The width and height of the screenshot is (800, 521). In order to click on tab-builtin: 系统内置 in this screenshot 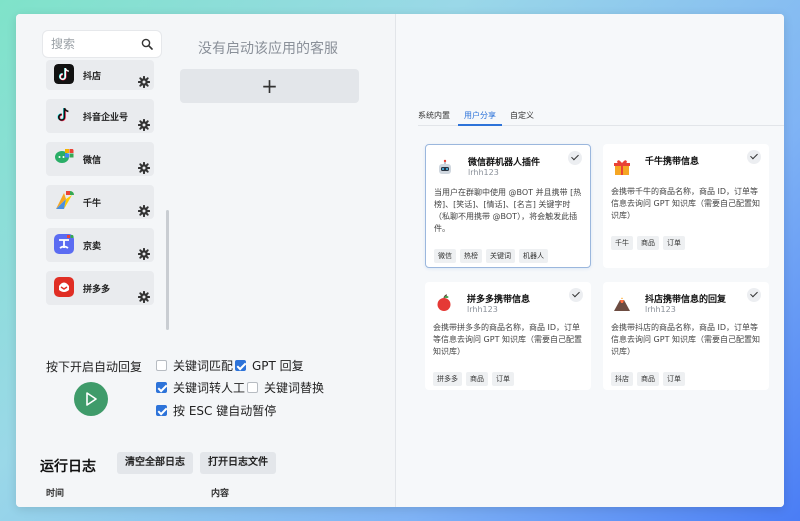, I will do `click(434, 117)`.